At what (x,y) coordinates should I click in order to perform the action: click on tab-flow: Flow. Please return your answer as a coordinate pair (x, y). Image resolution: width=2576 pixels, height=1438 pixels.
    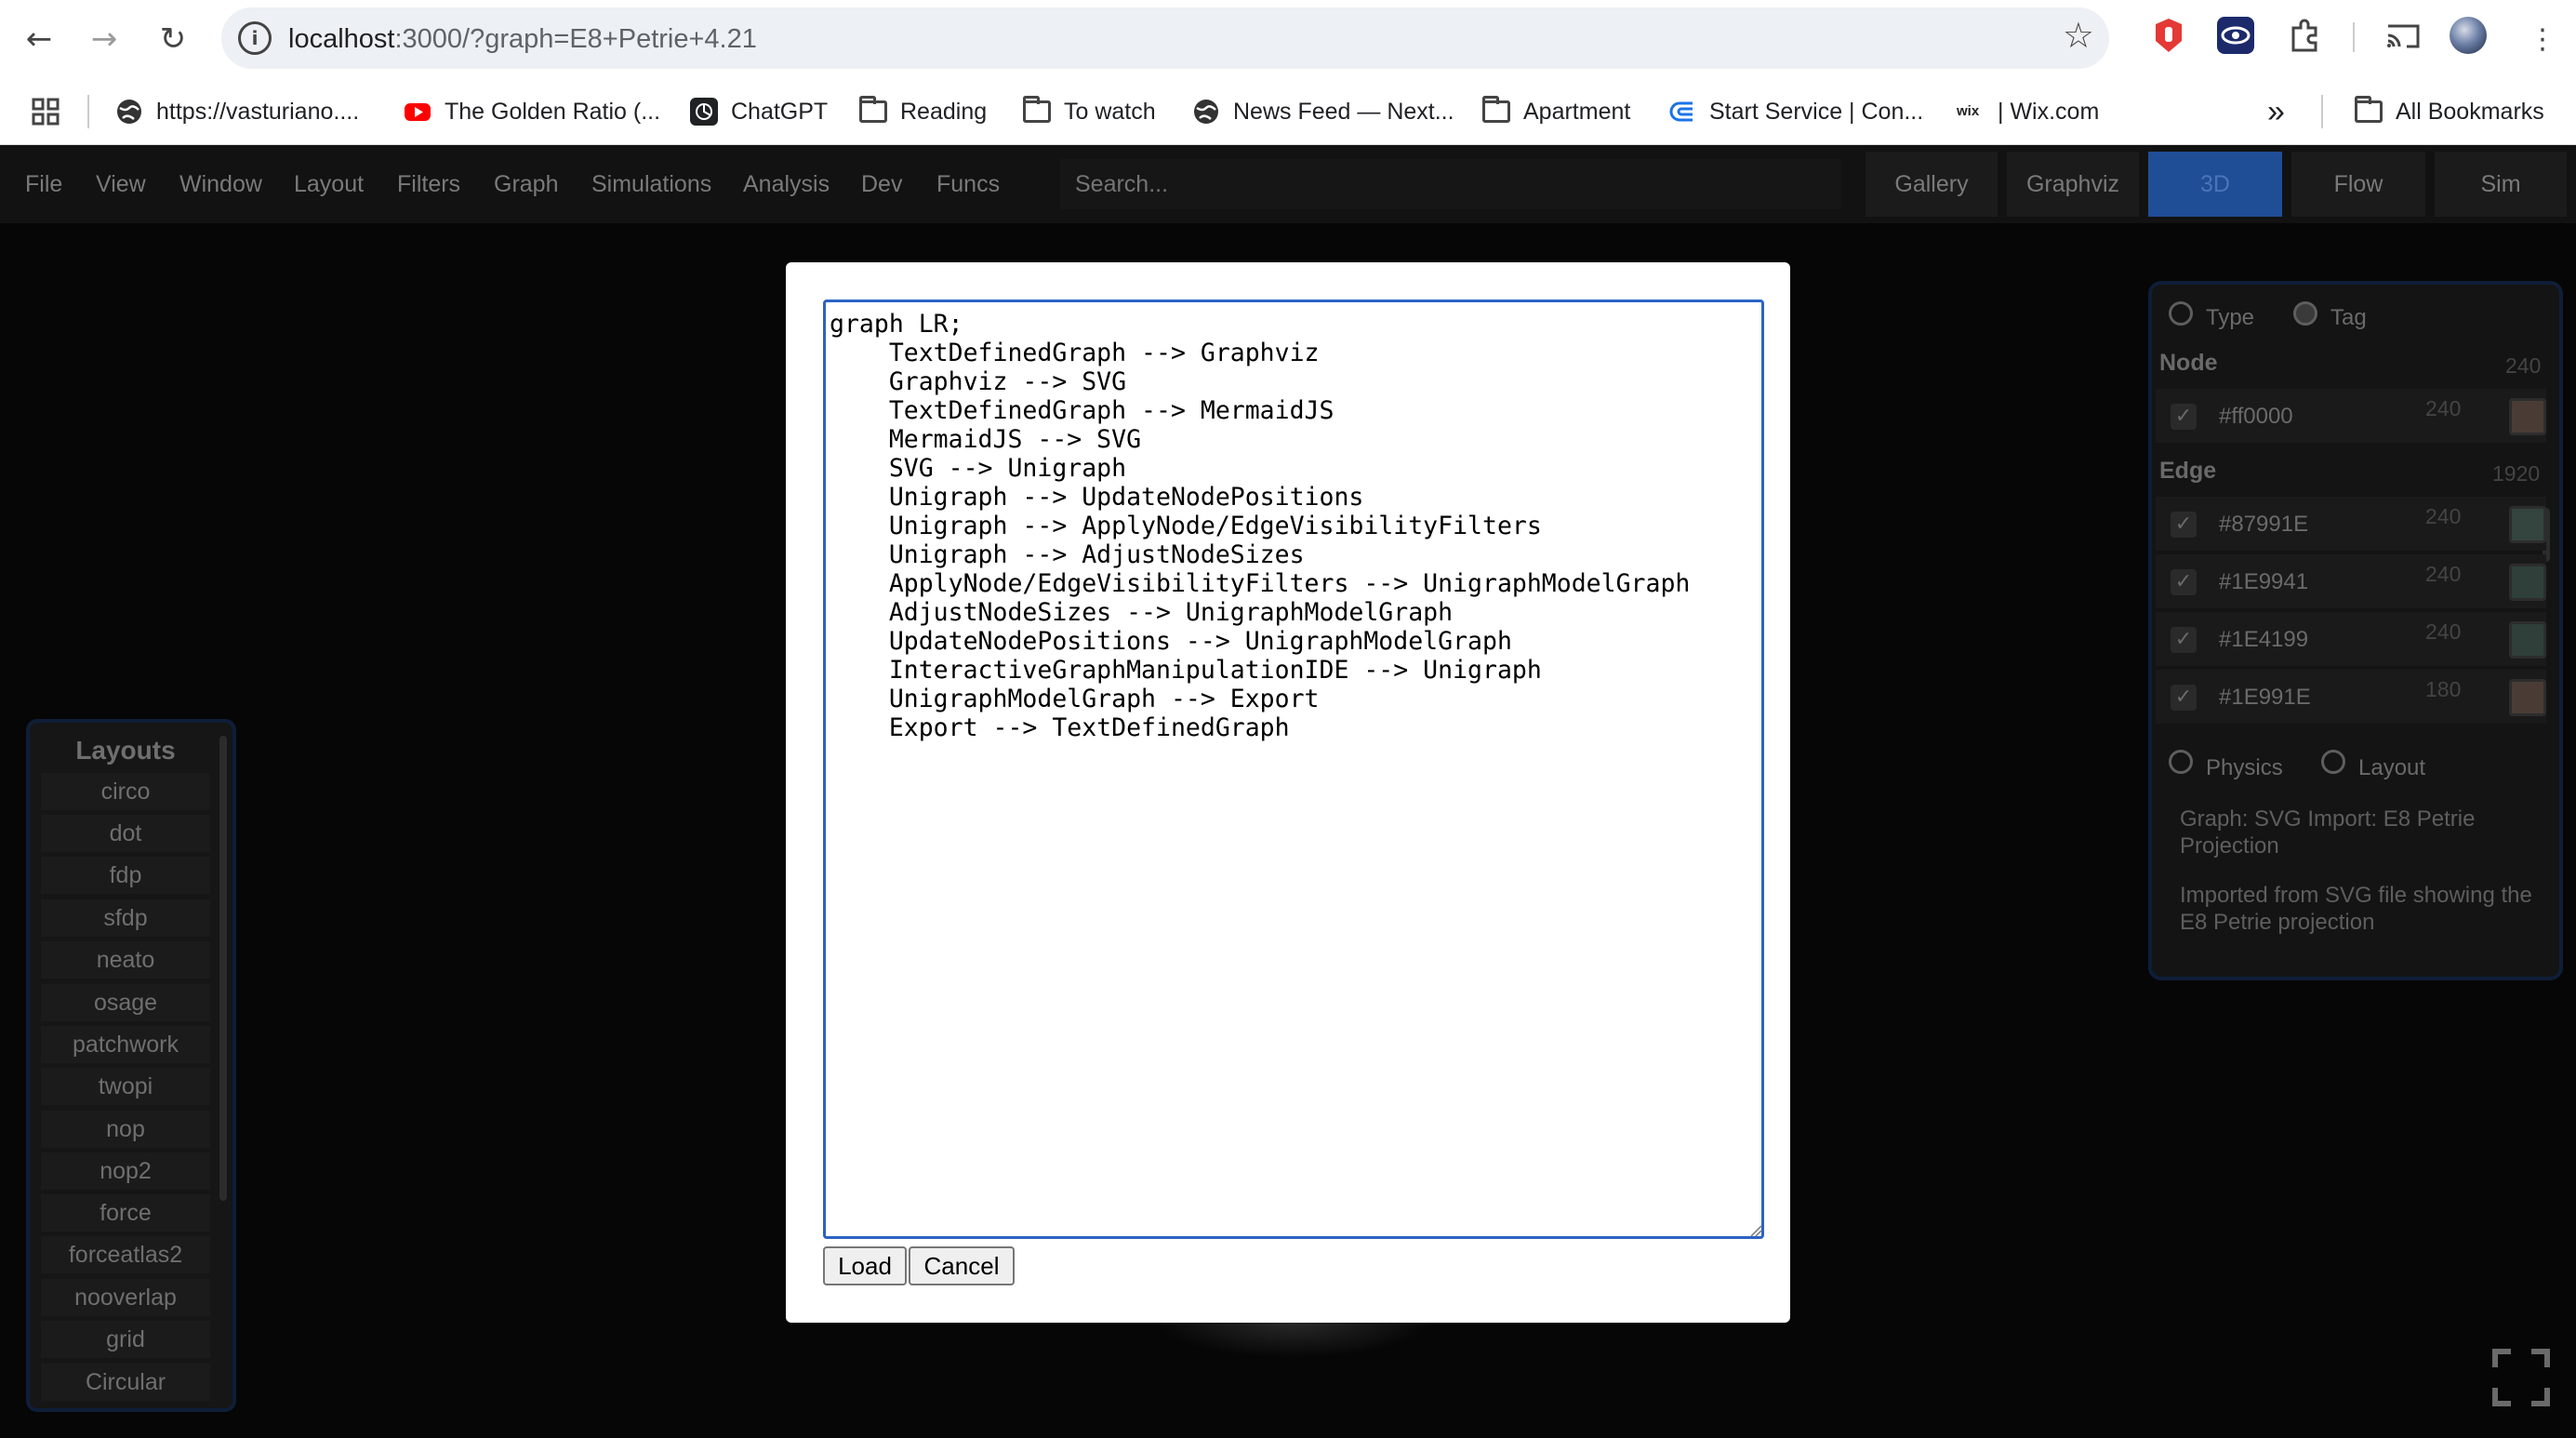
    Looking at the image, I should click on (2358, 184).